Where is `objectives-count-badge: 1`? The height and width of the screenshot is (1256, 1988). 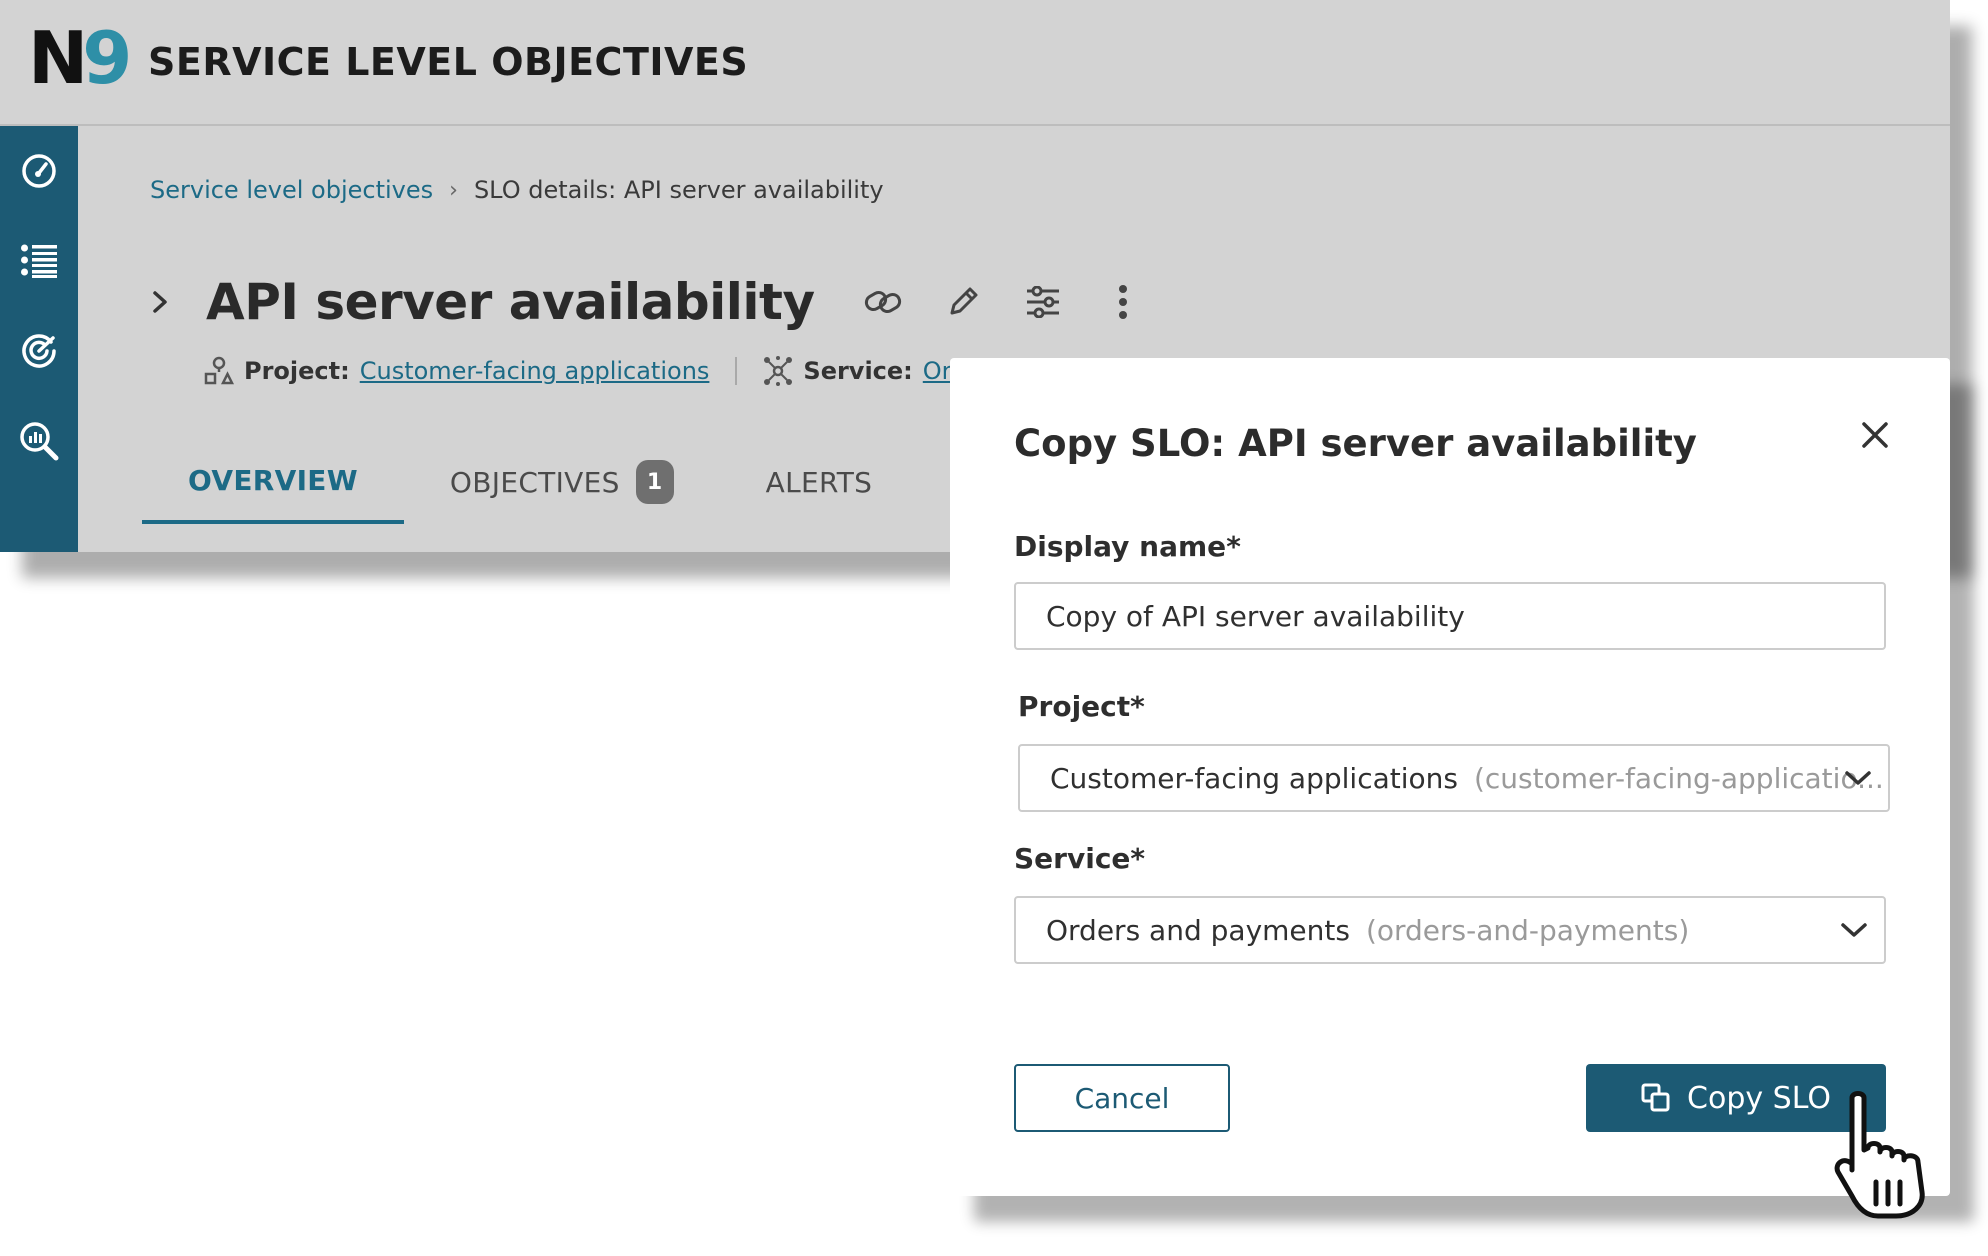
objectives-count-badge: 1 is located at coordinates (654, 482).